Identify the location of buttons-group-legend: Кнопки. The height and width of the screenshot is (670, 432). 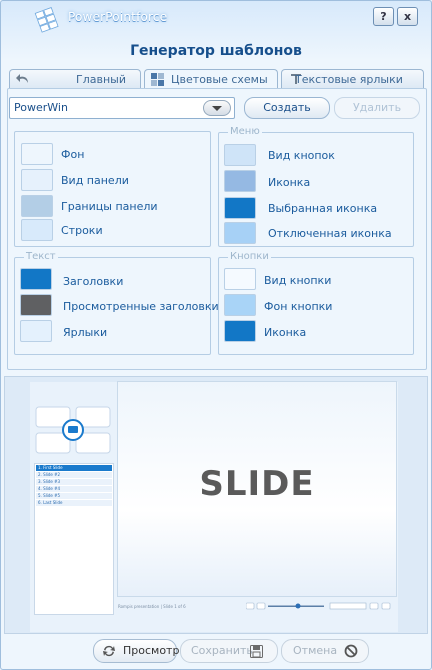
(249, 256).